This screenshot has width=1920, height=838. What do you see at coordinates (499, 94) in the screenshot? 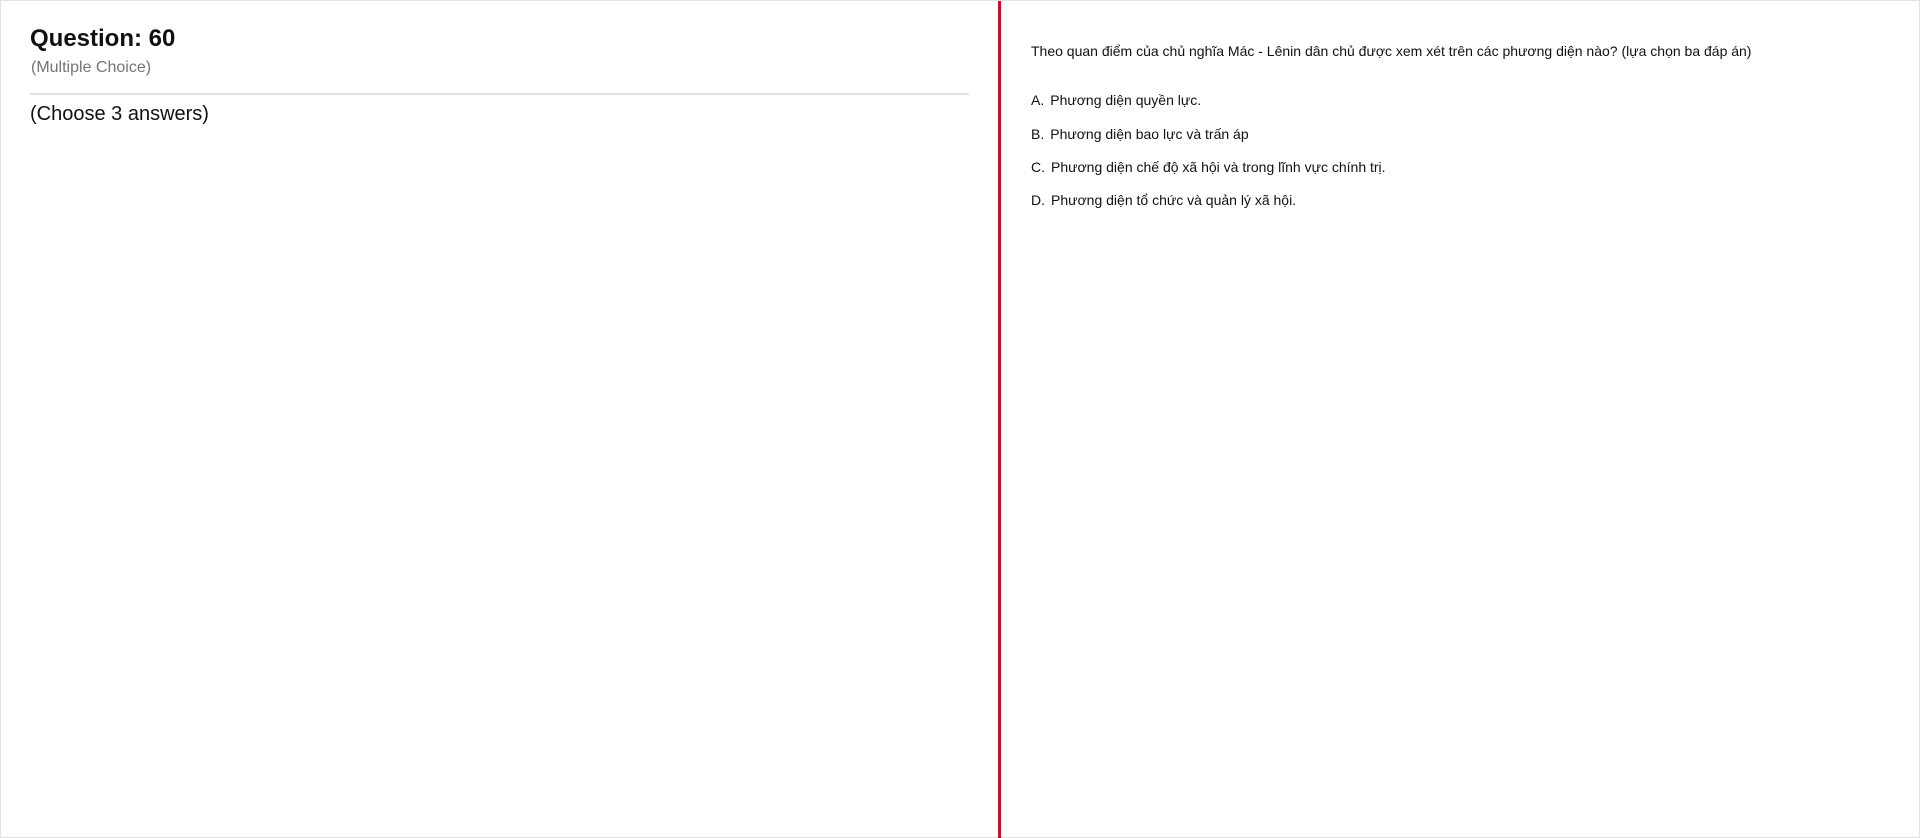
I see `header-divider` at bounding box center [499, 94].